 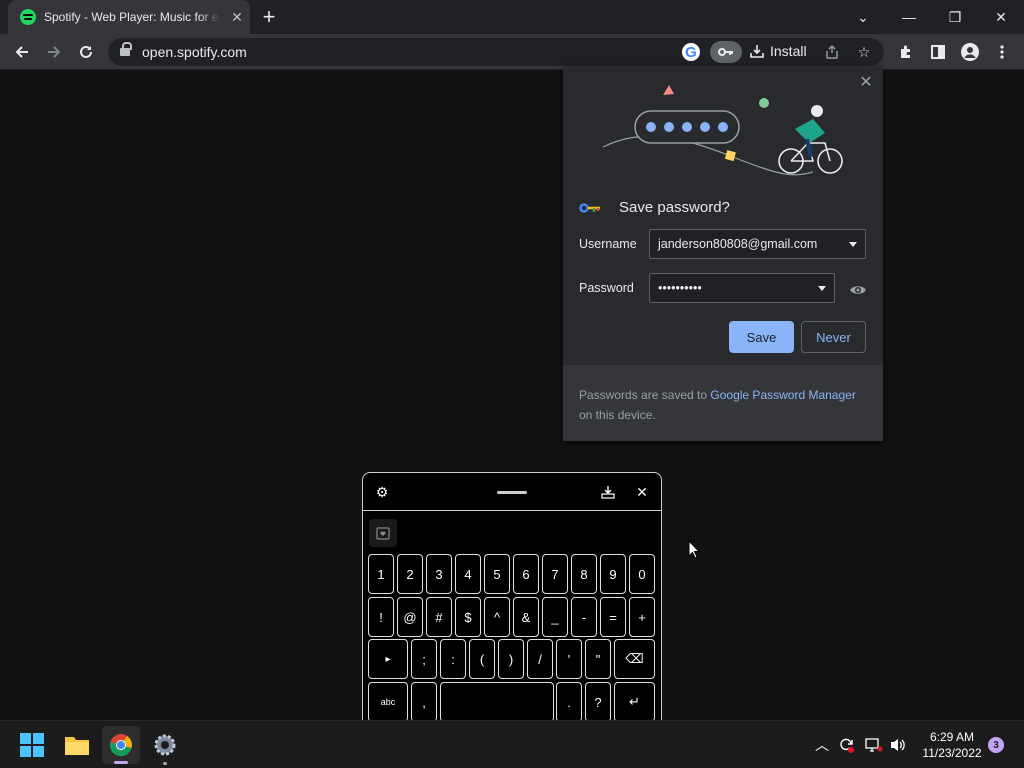 What do you see at coordinates (555, 617) in the screenshot?
I see `key: _` at bounding box center [555, 617].